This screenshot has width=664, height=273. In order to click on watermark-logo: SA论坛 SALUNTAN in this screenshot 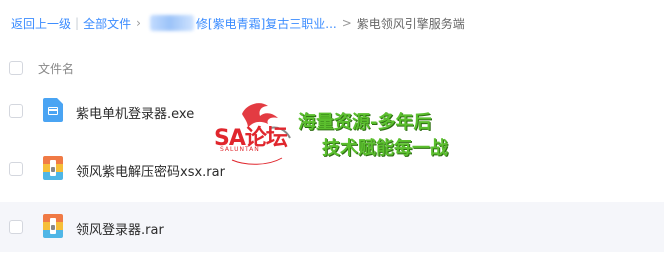, I will do `click(255, 135)`.